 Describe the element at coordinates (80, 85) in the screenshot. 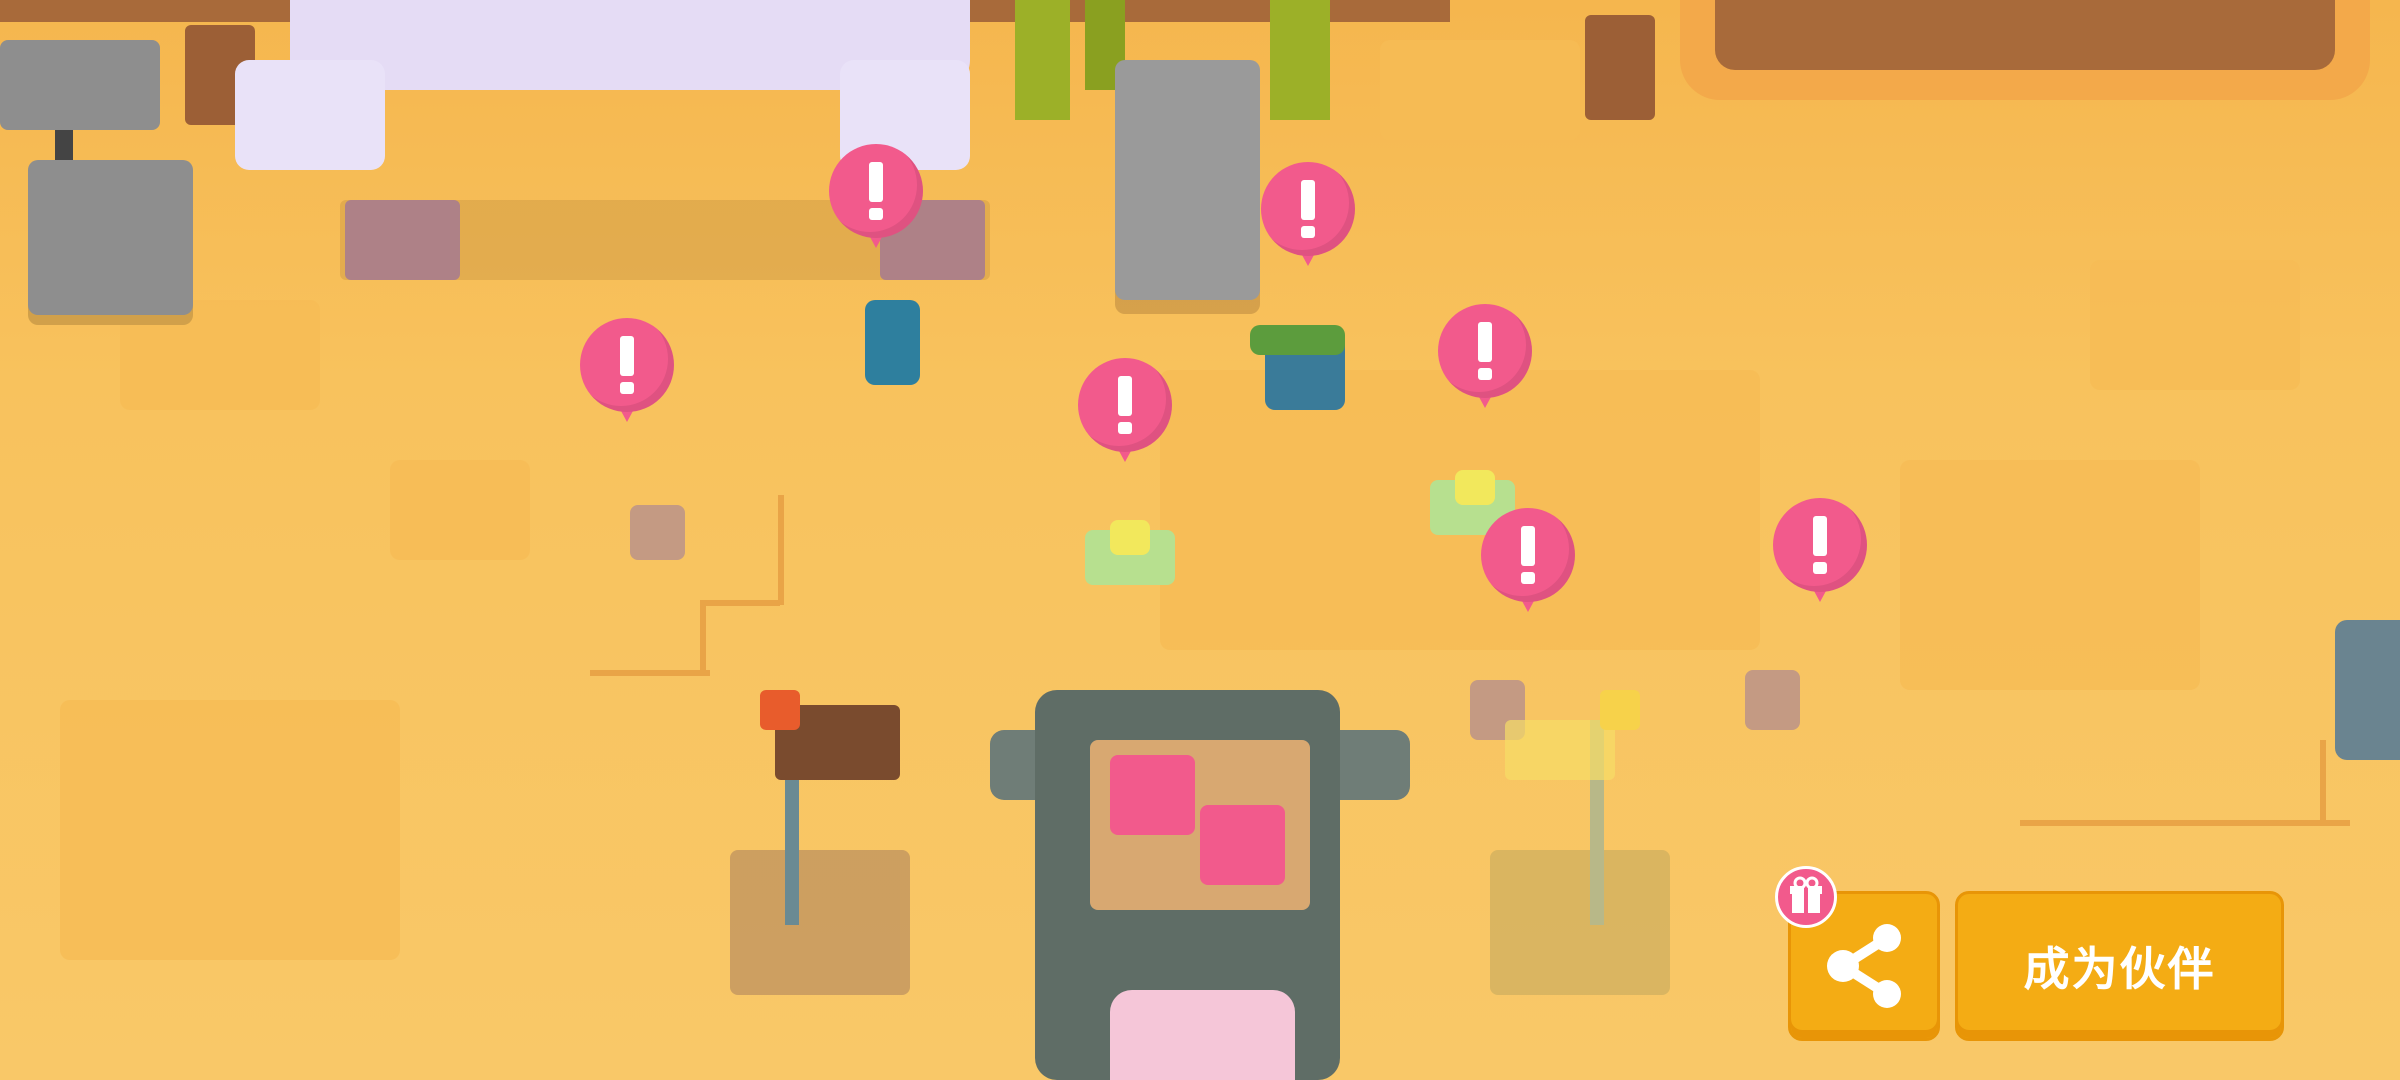

I see `stone-statue-head` at that location.